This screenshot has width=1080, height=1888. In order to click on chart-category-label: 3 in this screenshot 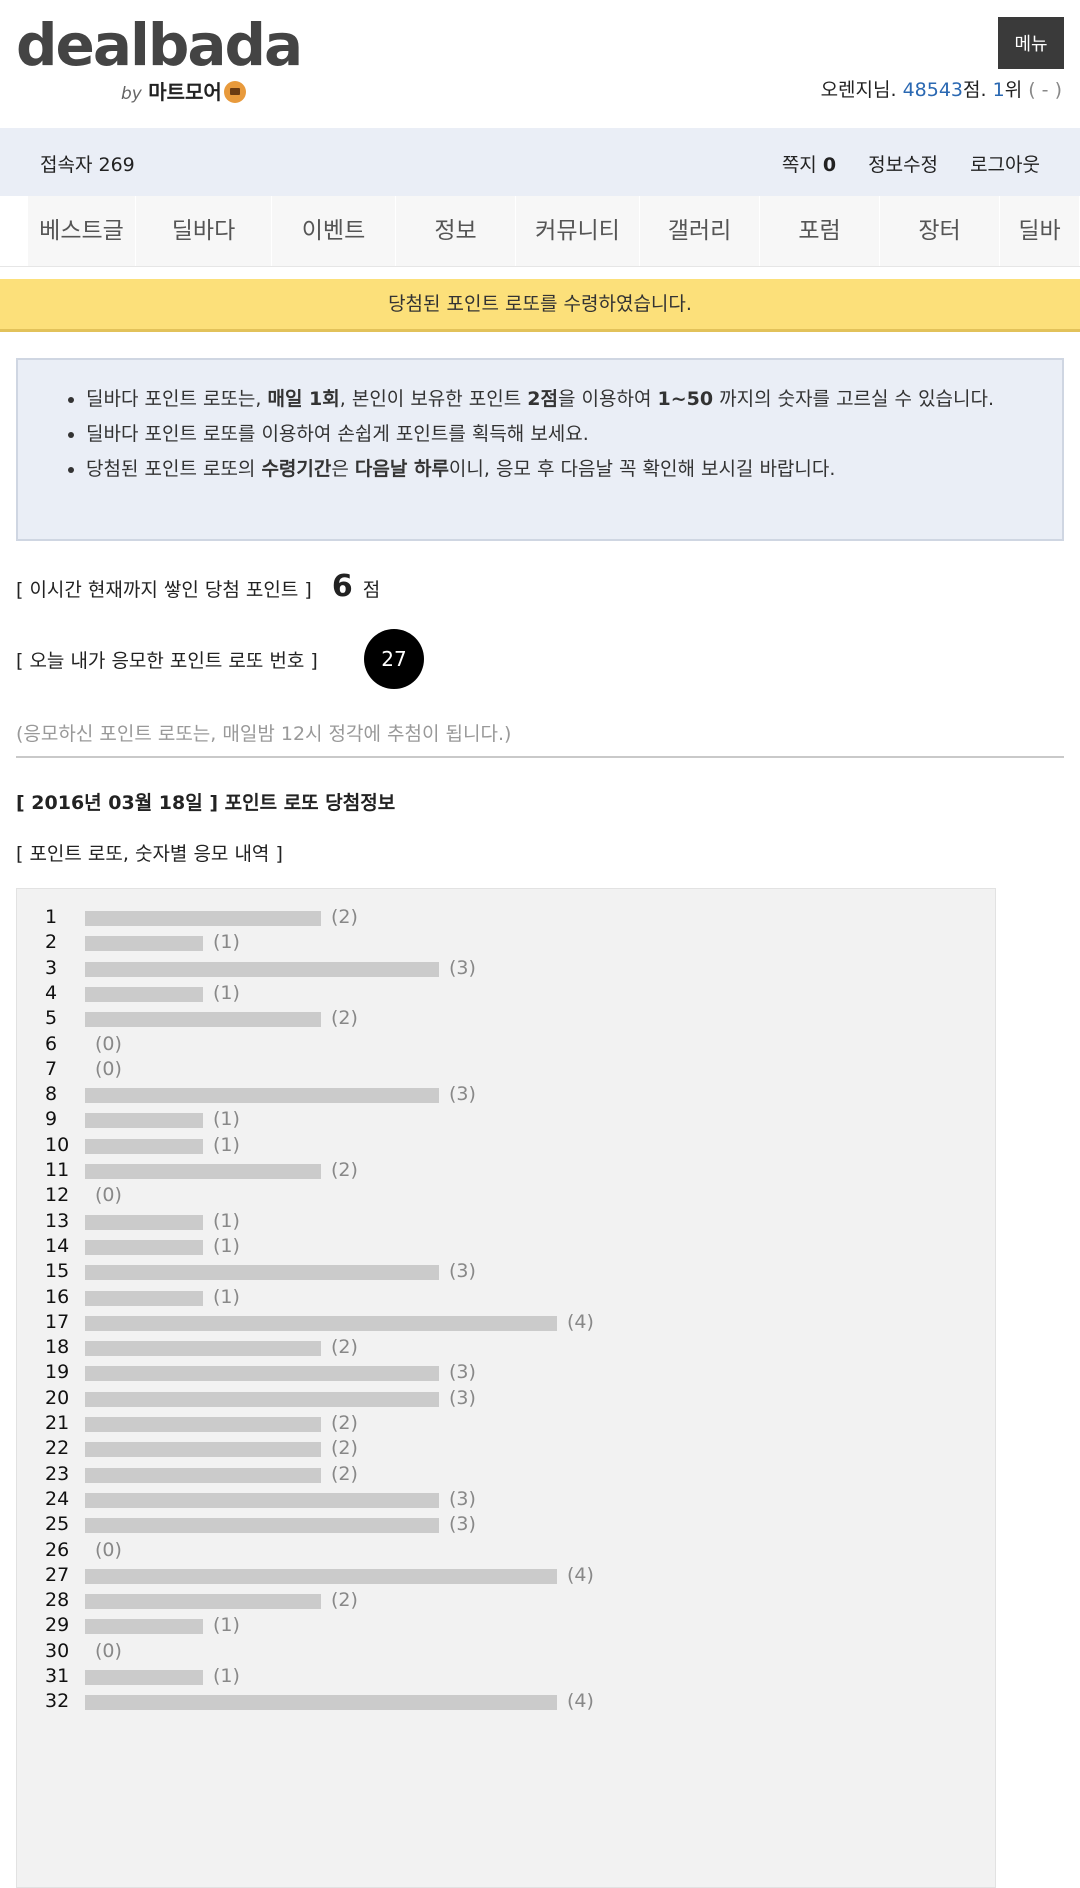, I will do `click(51, 967)`.